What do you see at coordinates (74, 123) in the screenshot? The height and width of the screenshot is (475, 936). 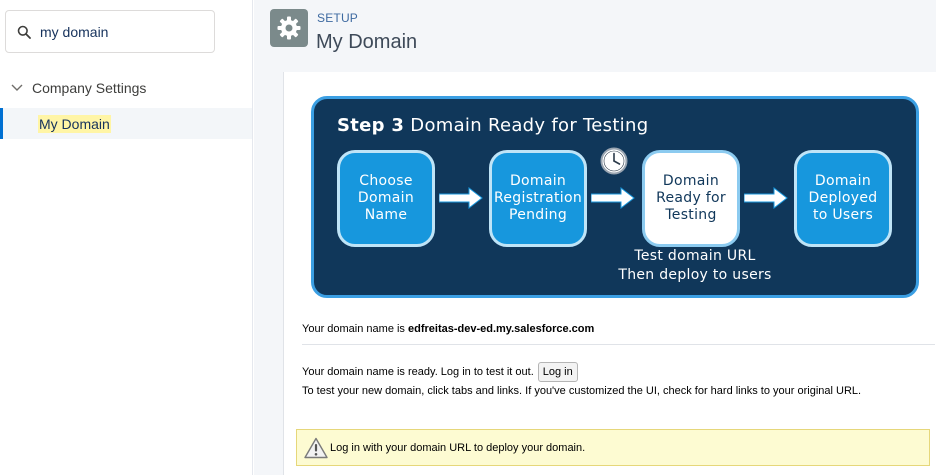 I see `tree-item-label: My Domain` at bounding box center [74, 123].